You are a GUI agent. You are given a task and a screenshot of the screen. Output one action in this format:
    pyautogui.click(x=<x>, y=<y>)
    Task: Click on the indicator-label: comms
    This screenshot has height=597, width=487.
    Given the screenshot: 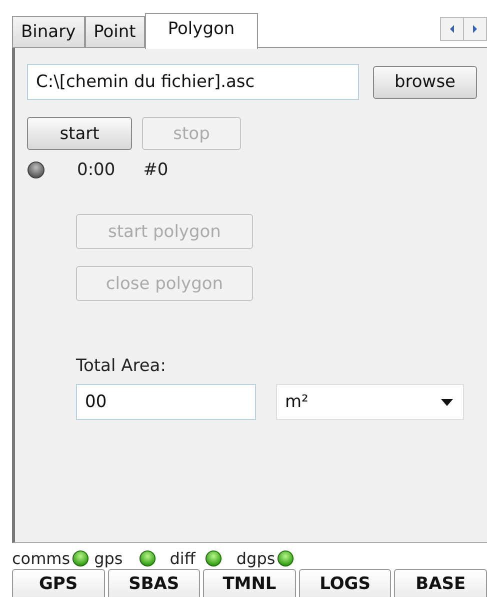 What is the action you would take?
    pyautogui.click(x=41, y=558)
    